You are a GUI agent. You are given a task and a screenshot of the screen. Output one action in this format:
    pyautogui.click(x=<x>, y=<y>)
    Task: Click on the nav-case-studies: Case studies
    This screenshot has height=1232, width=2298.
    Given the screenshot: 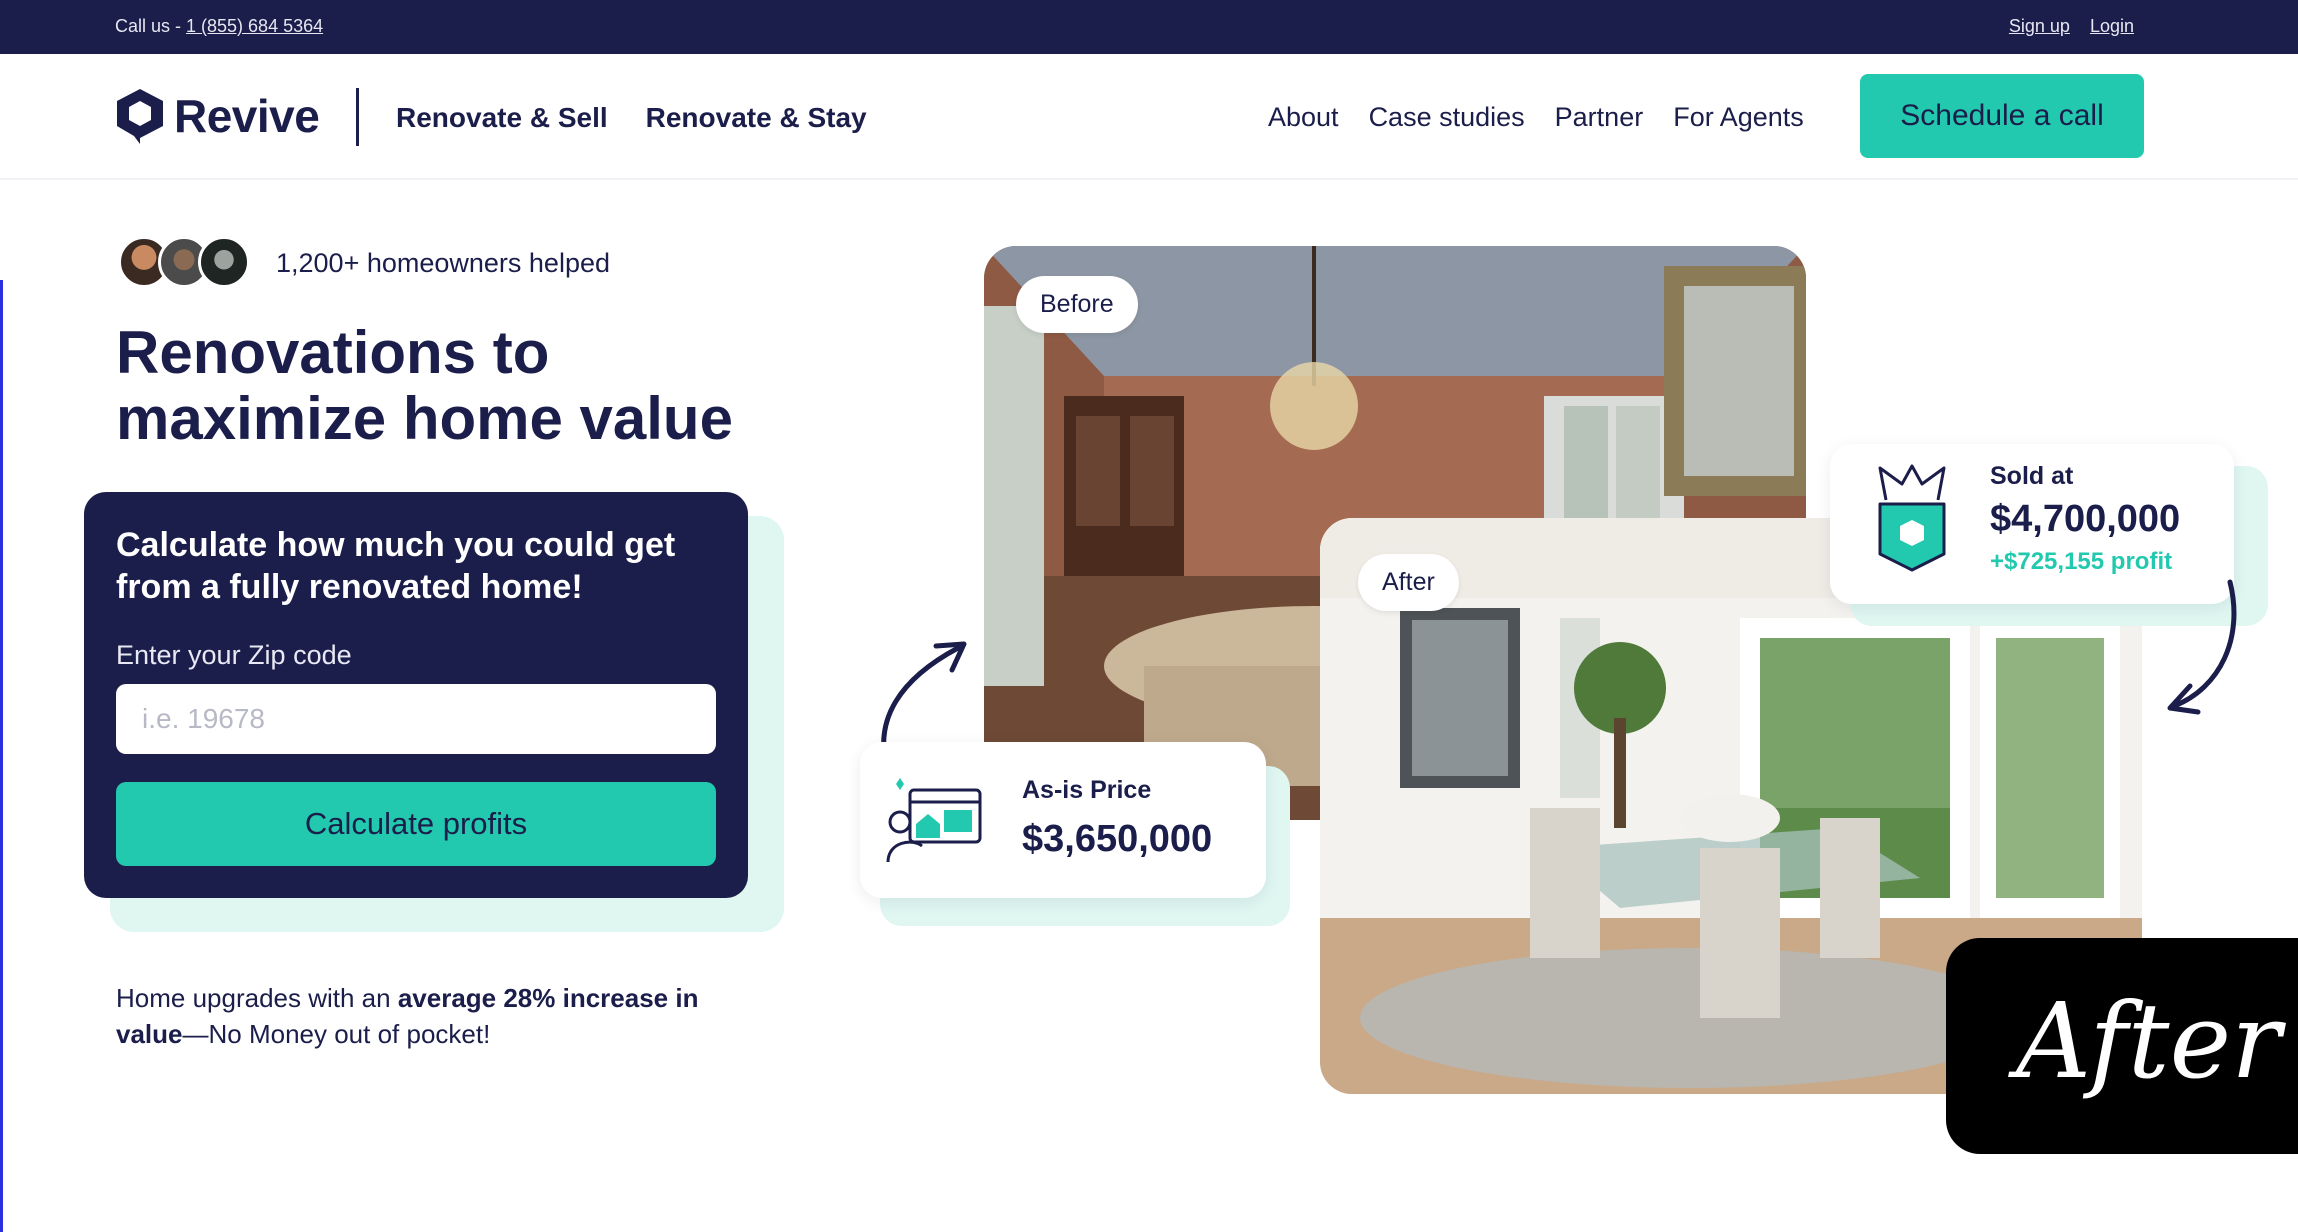 What is the action you would take?
    pyautogui.click(x=1447, y=117)
    